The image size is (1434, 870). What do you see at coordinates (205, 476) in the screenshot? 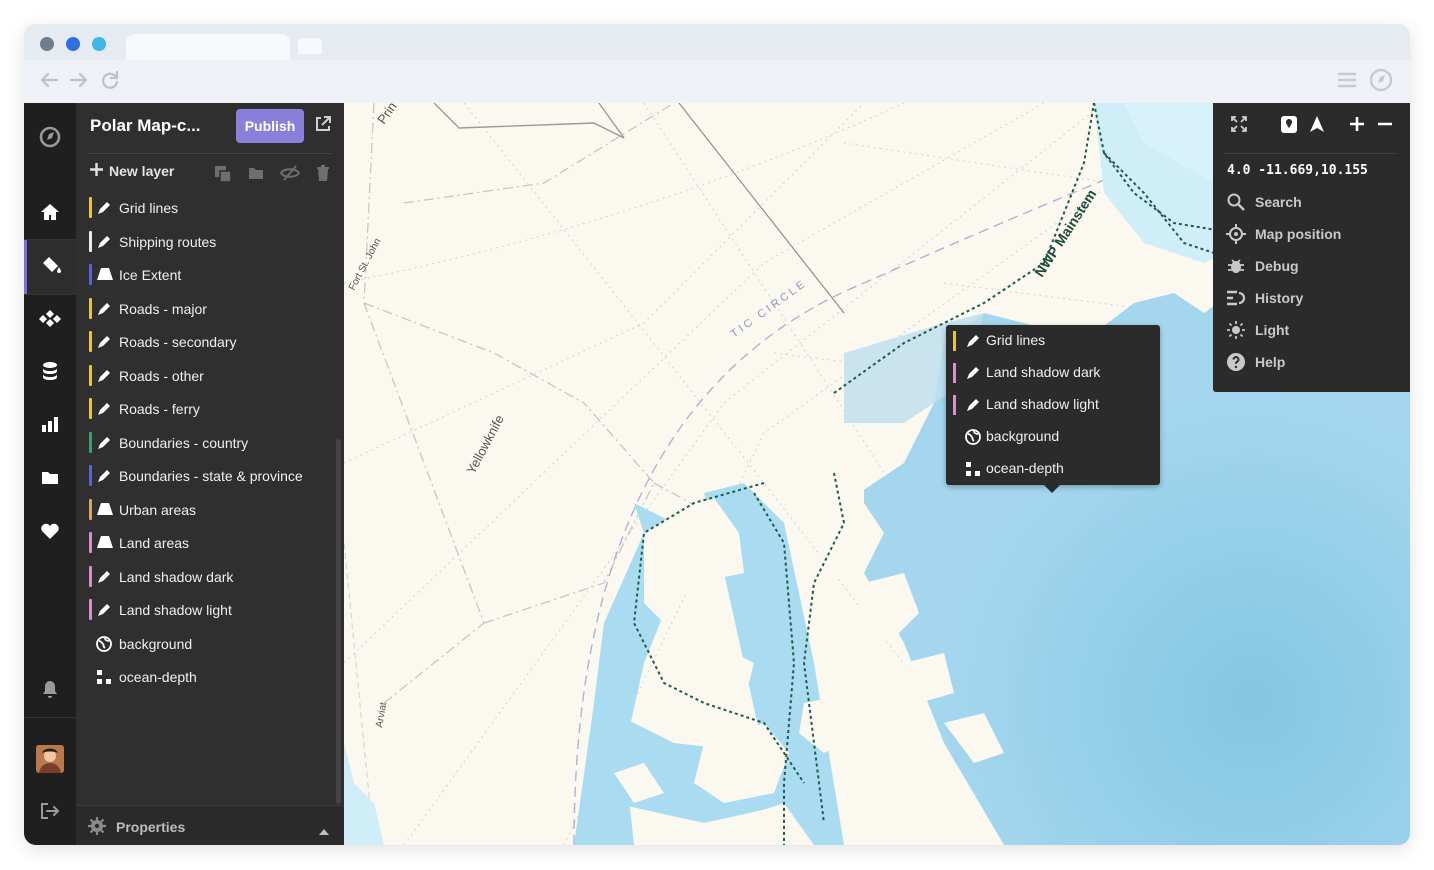
I see `layer-item: Boundaries - state & province` at bounding box center [205, 476].